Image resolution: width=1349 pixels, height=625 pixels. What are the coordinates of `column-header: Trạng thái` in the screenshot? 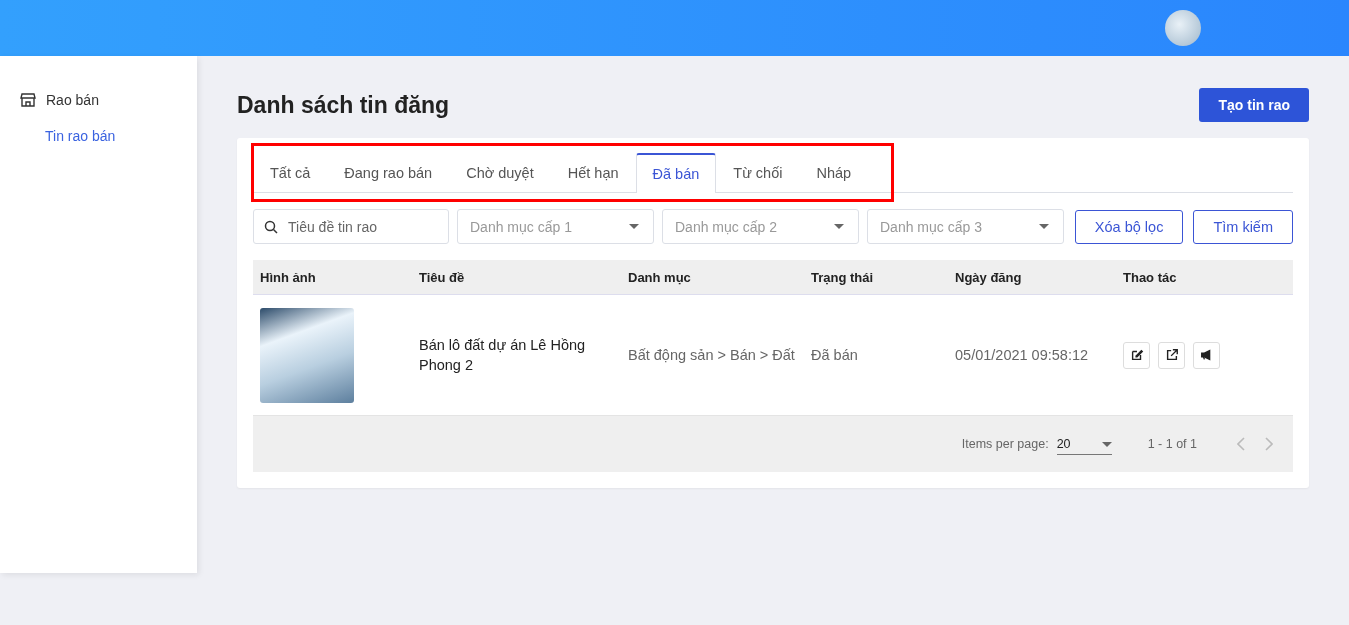 It's located at (843, 277).